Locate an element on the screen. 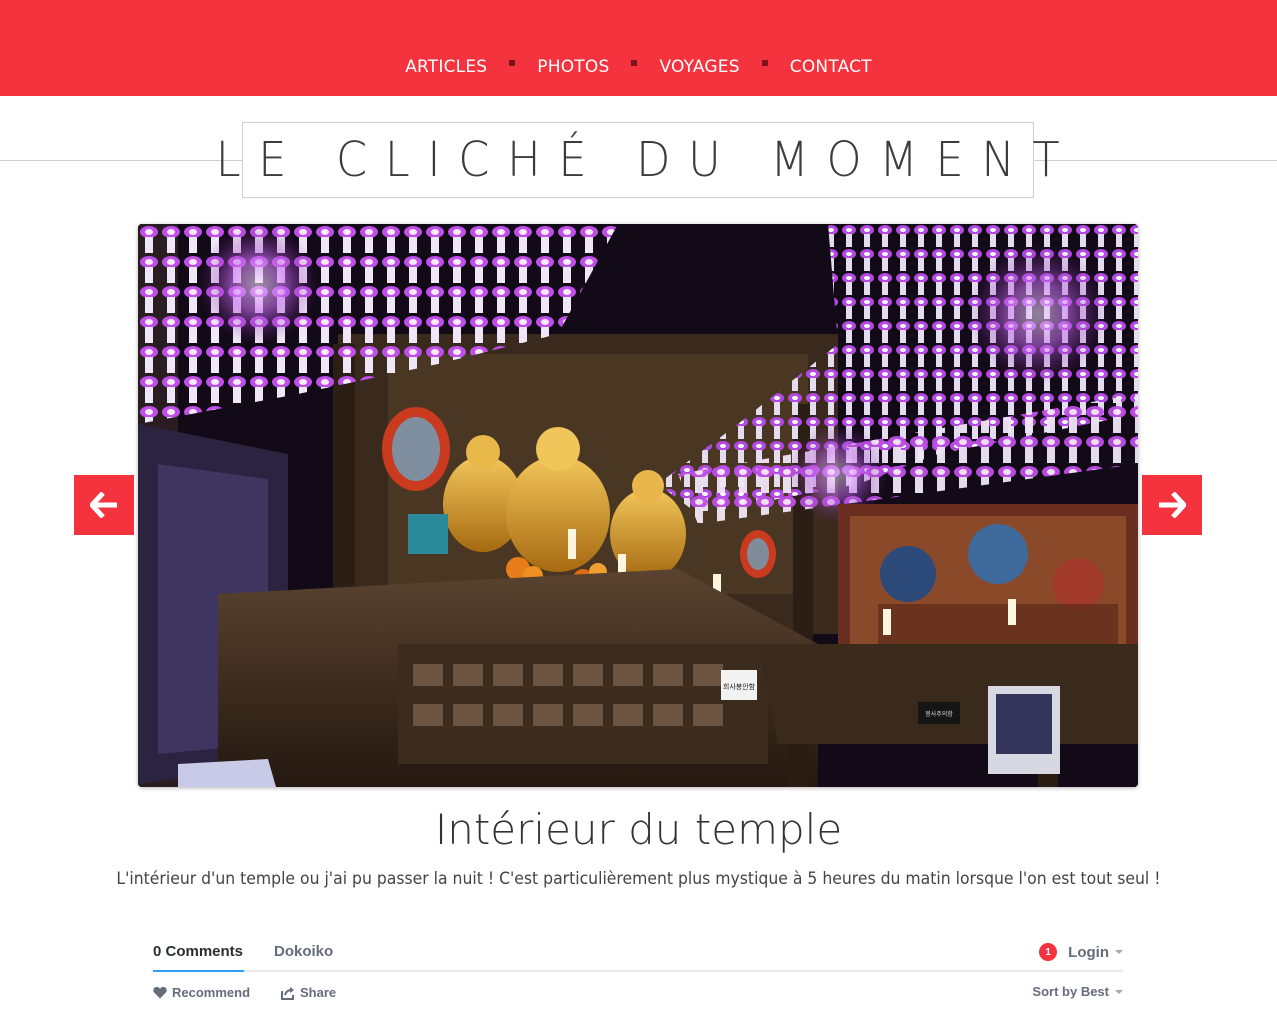  site-title: LE CLICHÉ DU MOMENT is located at coordinates (647, 160).